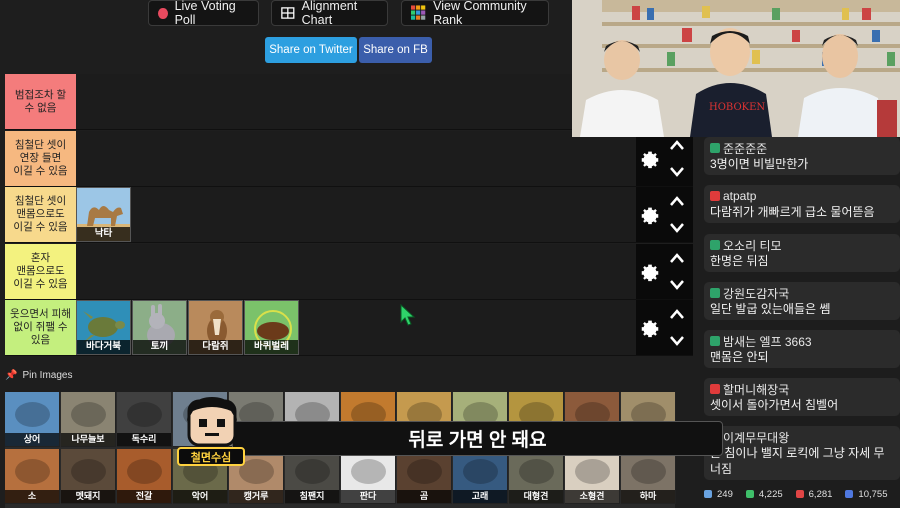 The width and height of the screenshot is (900, 508). I want to click on stream-stats: 249 4,225 6,281 10,755, so click(802, 494).